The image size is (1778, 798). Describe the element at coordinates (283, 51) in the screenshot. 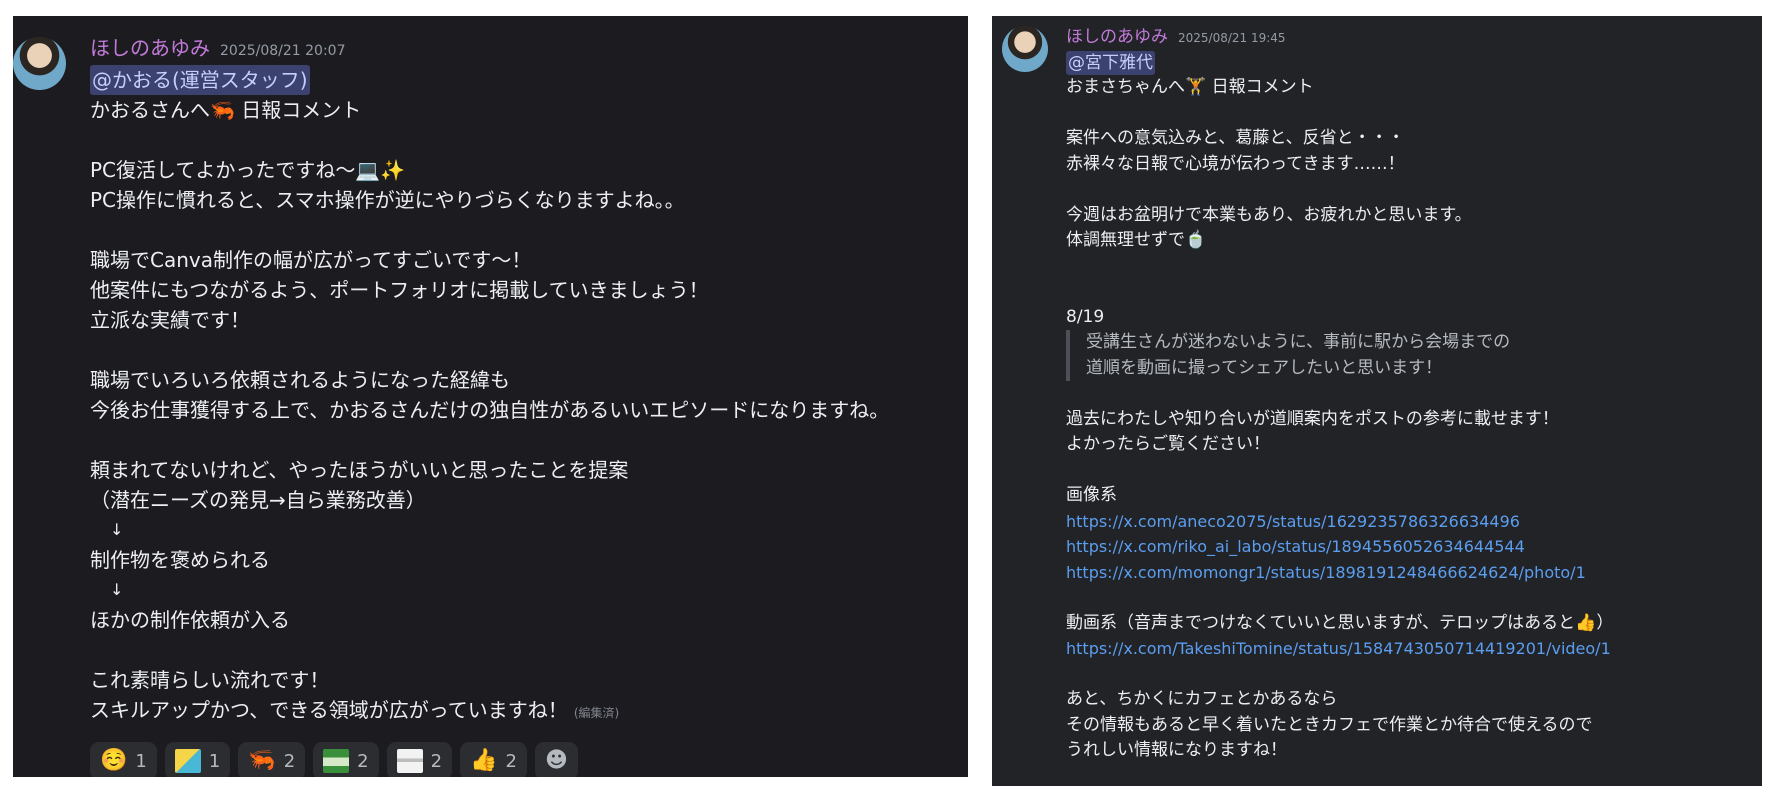

I see `timestamp: 2025/08/21 20:07` at that location.